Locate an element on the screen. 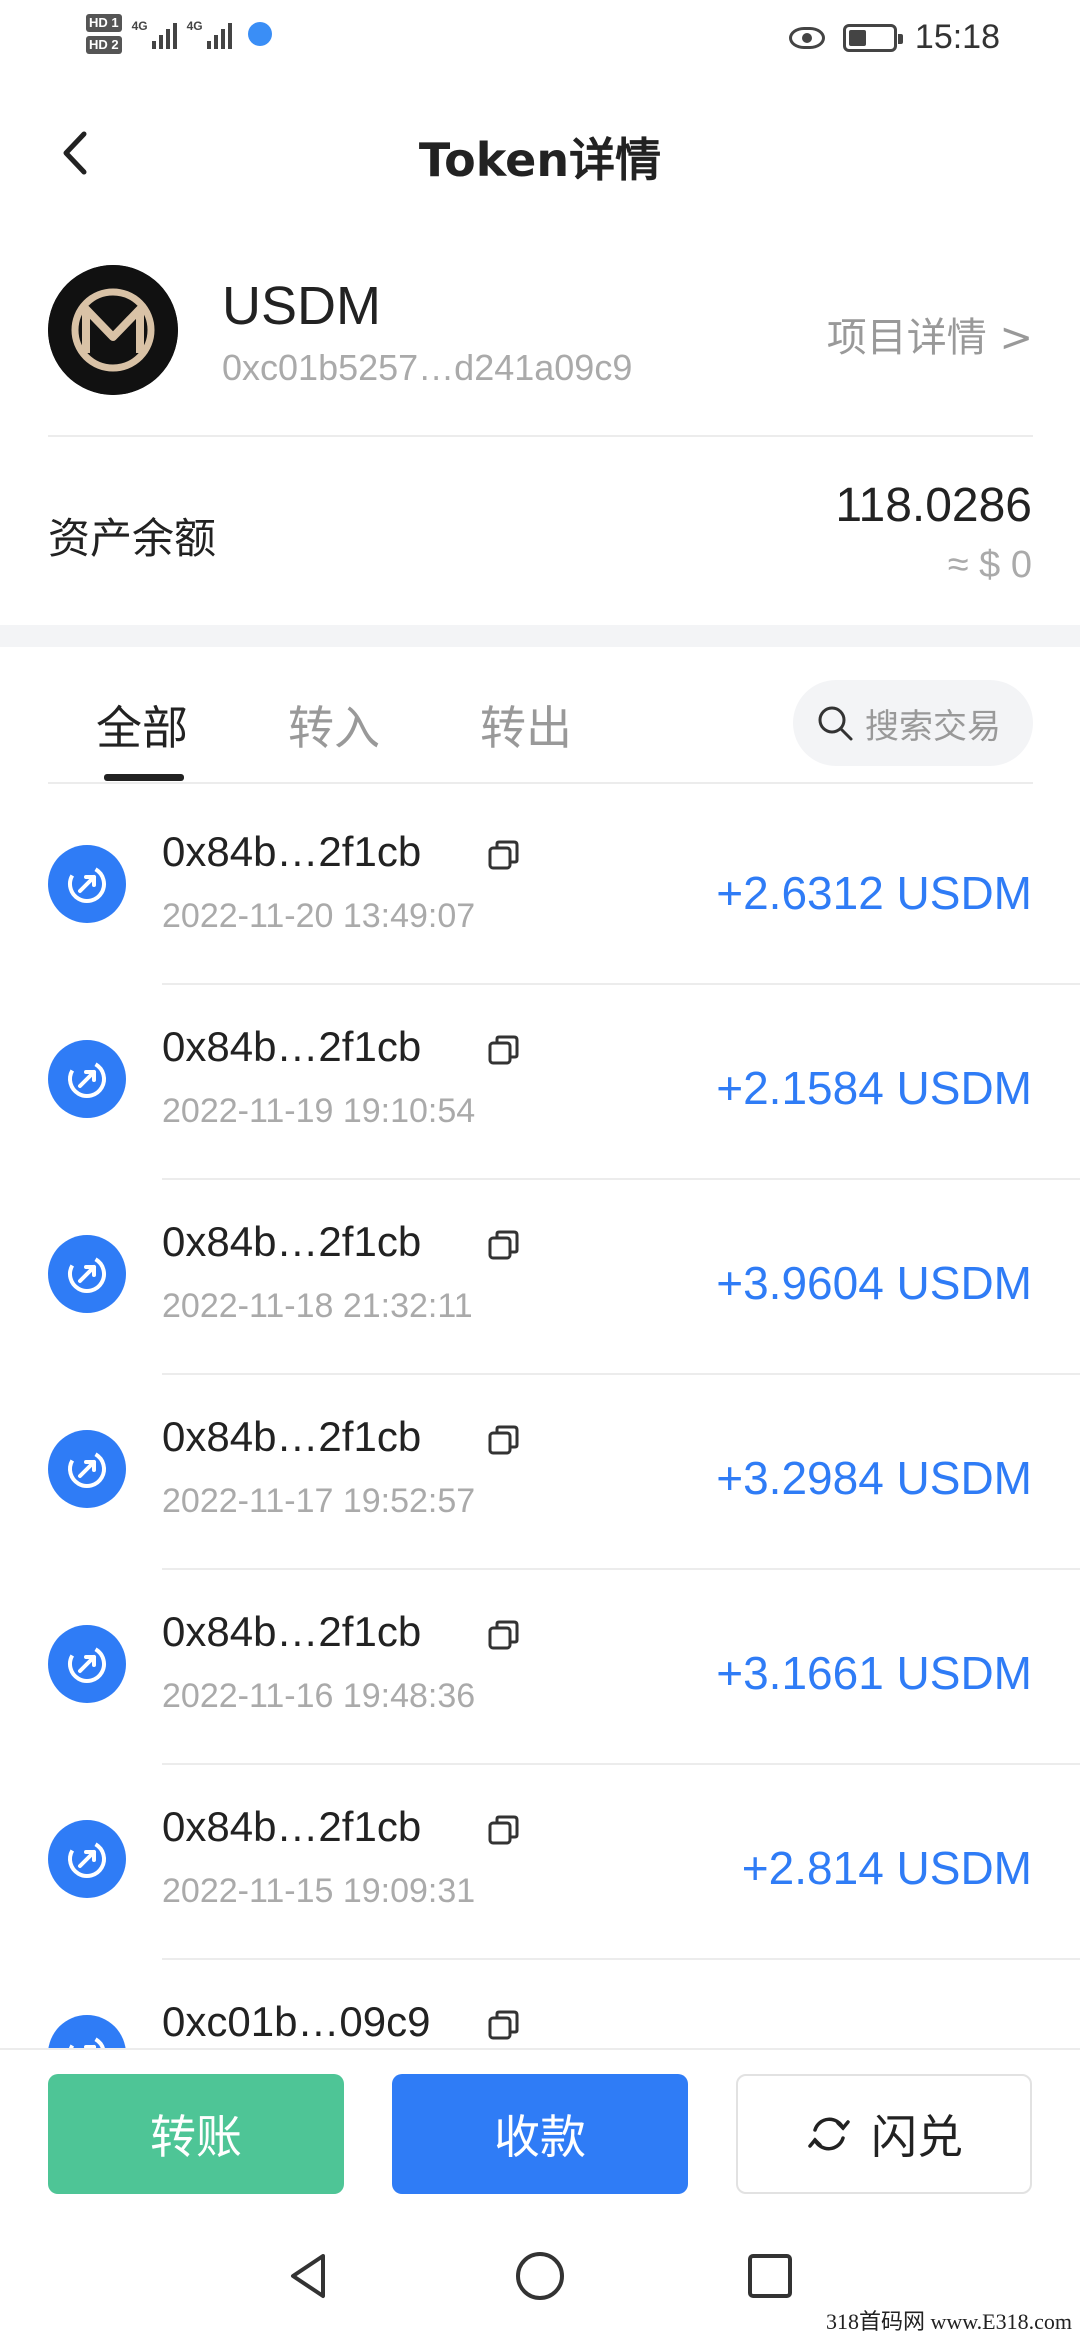  hd-badges: HD 1 HD 2 is located at coordinates (104, 34).